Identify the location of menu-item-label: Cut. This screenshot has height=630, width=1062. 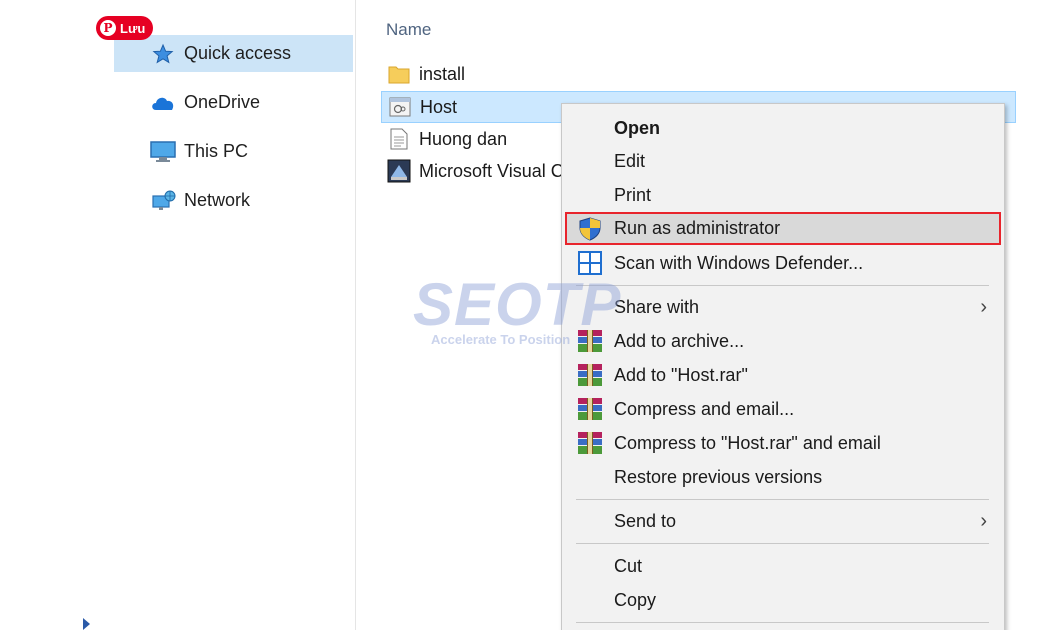
(628, 565).